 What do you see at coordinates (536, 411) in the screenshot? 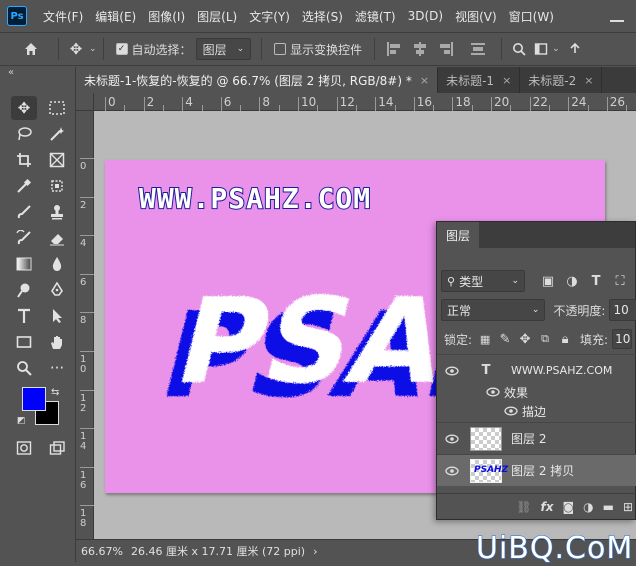
I see `layer-effect-stroke-row: 描边` at bounding box center [536, 411].